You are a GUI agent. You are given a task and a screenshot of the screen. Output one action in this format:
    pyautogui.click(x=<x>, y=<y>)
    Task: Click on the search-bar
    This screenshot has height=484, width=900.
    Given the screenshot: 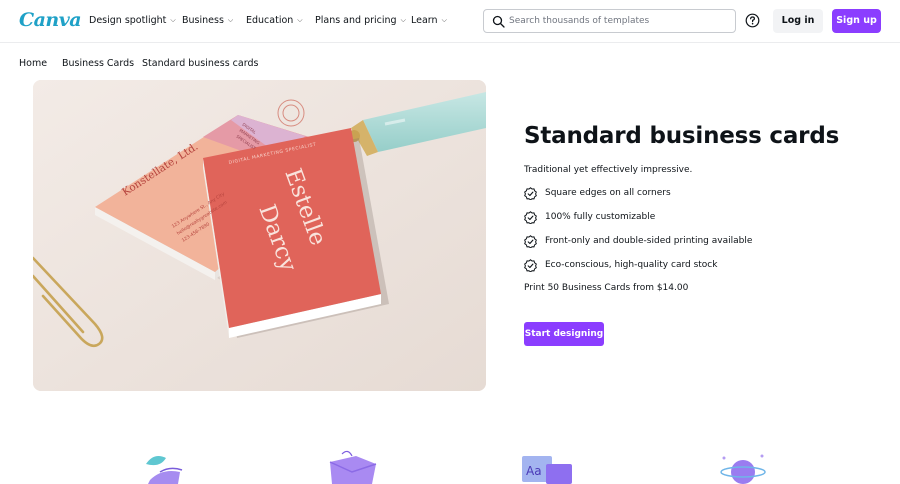 What is the action you would take?
    pyautogui.click(x=609, y=21)
    